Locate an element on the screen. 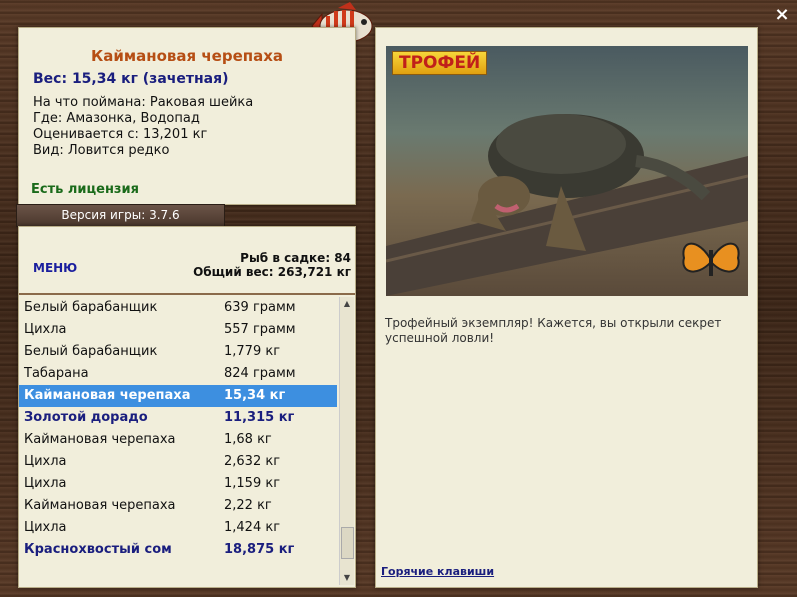 Image resolution: width=797 pixels, height=597 pixels. fish-weight: 2,632 кг is located at coordinates (252, 461).